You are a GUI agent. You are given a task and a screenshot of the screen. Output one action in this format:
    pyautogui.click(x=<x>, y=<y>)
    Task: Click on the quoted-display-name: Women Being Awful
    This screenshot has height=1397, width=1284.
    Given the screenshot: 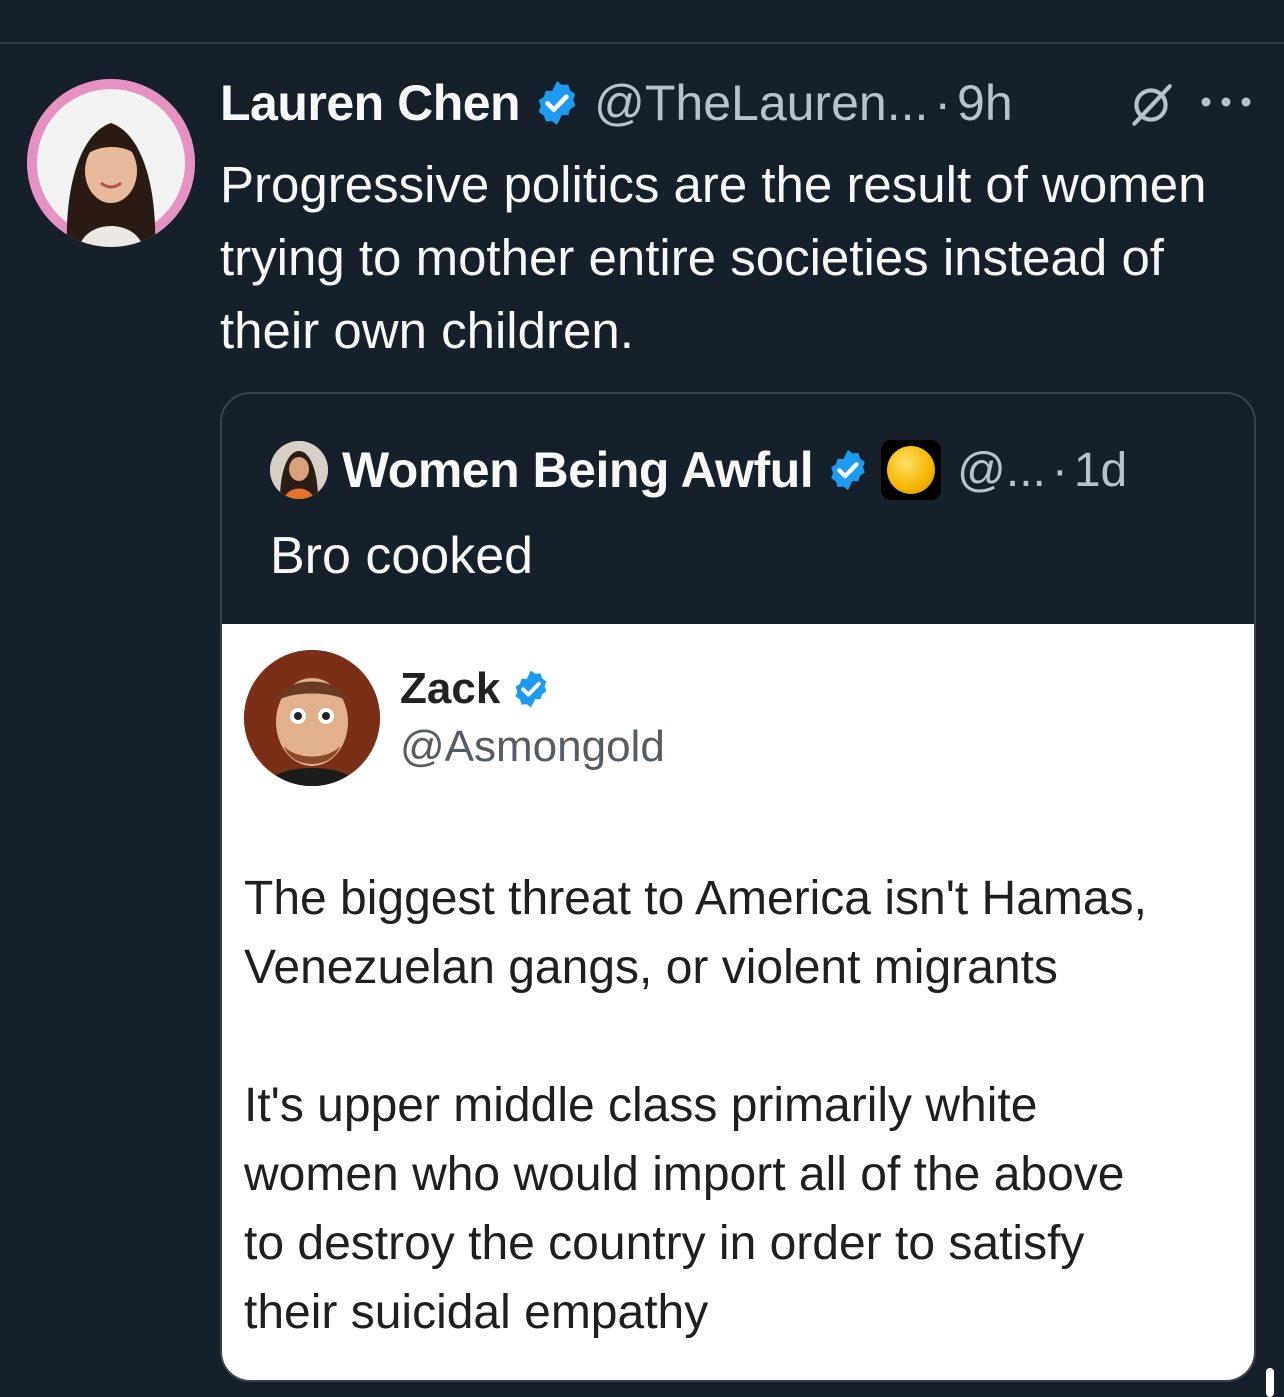 What is the action you would take?
    pyautogui.click(x=578, y=470)
    